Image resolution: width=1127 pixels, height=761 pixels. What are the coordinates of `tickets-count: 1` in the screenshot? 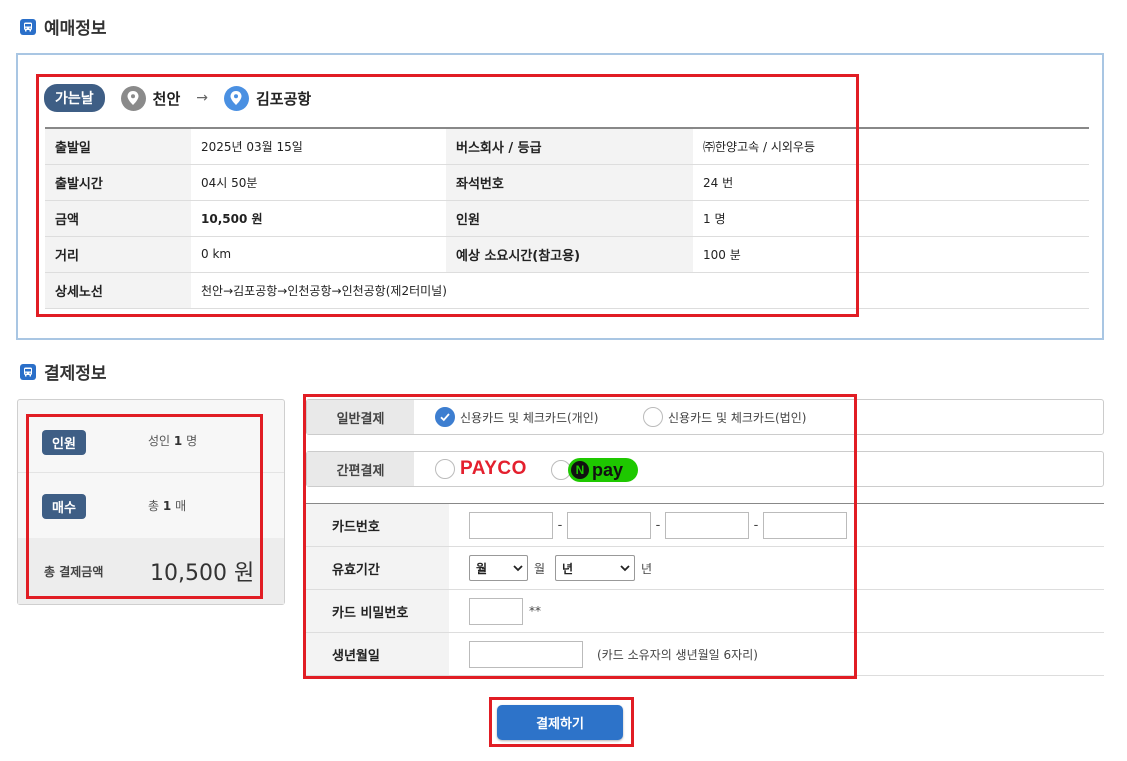 It's located at (167, 506).